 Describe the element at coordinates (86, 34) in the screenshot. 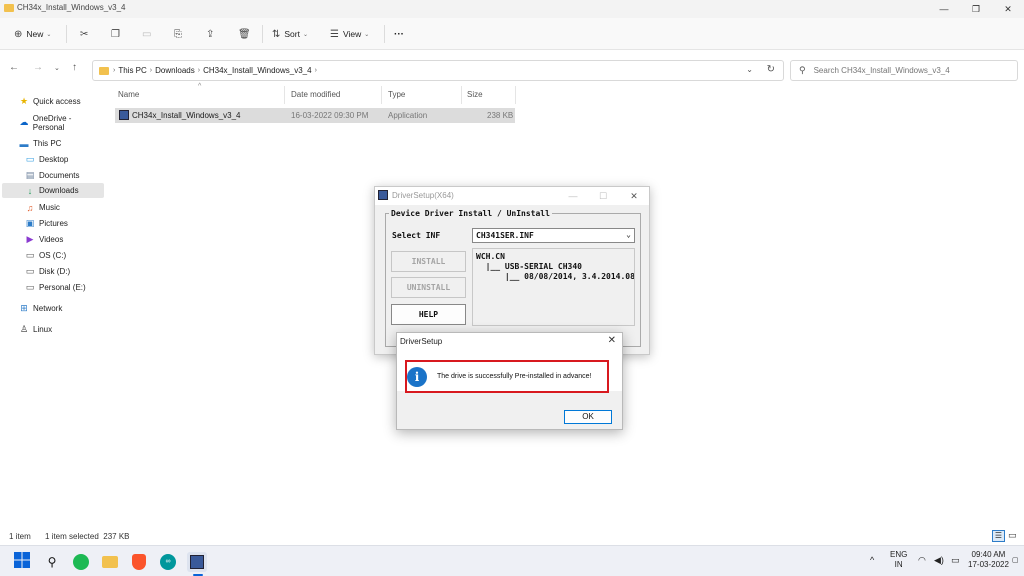

I see `cut-button: ✂` at that location.